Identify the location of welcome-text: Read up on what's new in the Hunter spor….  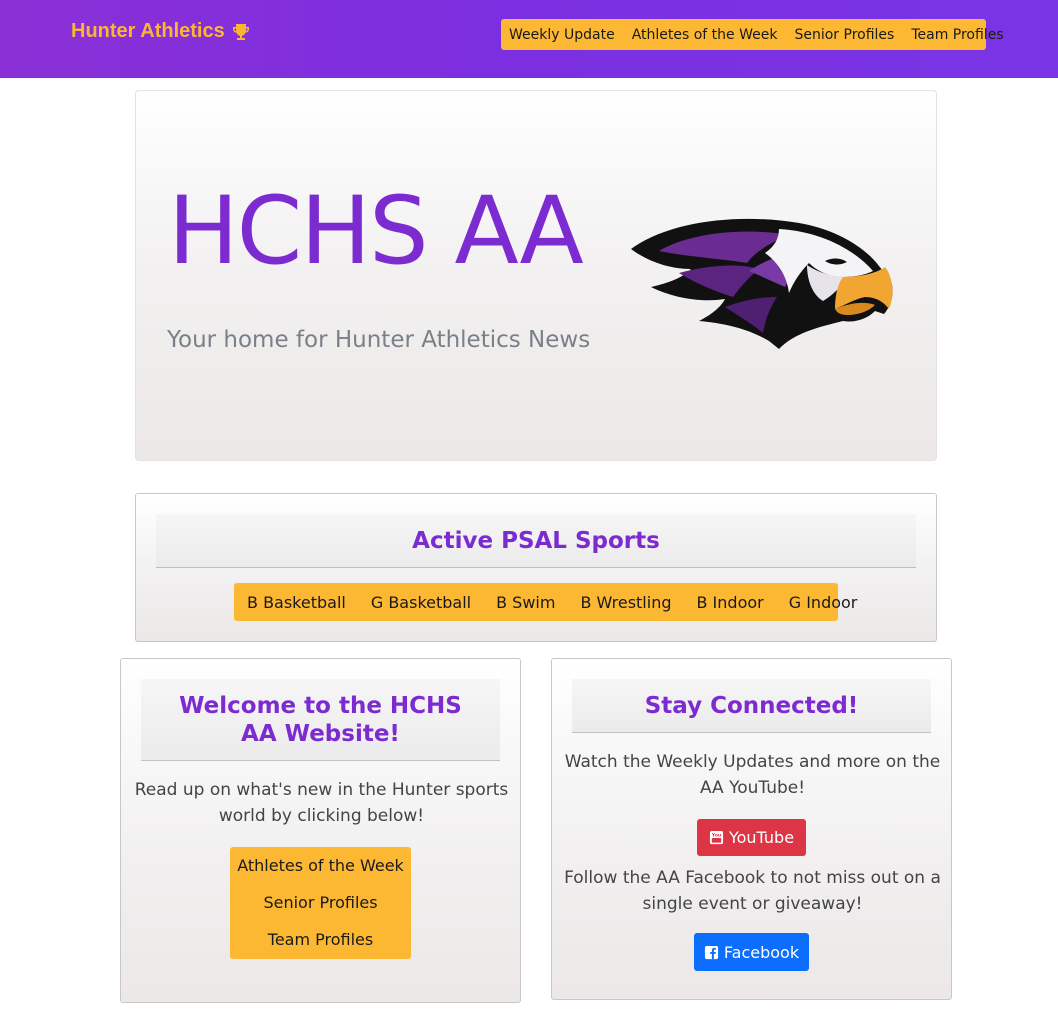
(321, 803).